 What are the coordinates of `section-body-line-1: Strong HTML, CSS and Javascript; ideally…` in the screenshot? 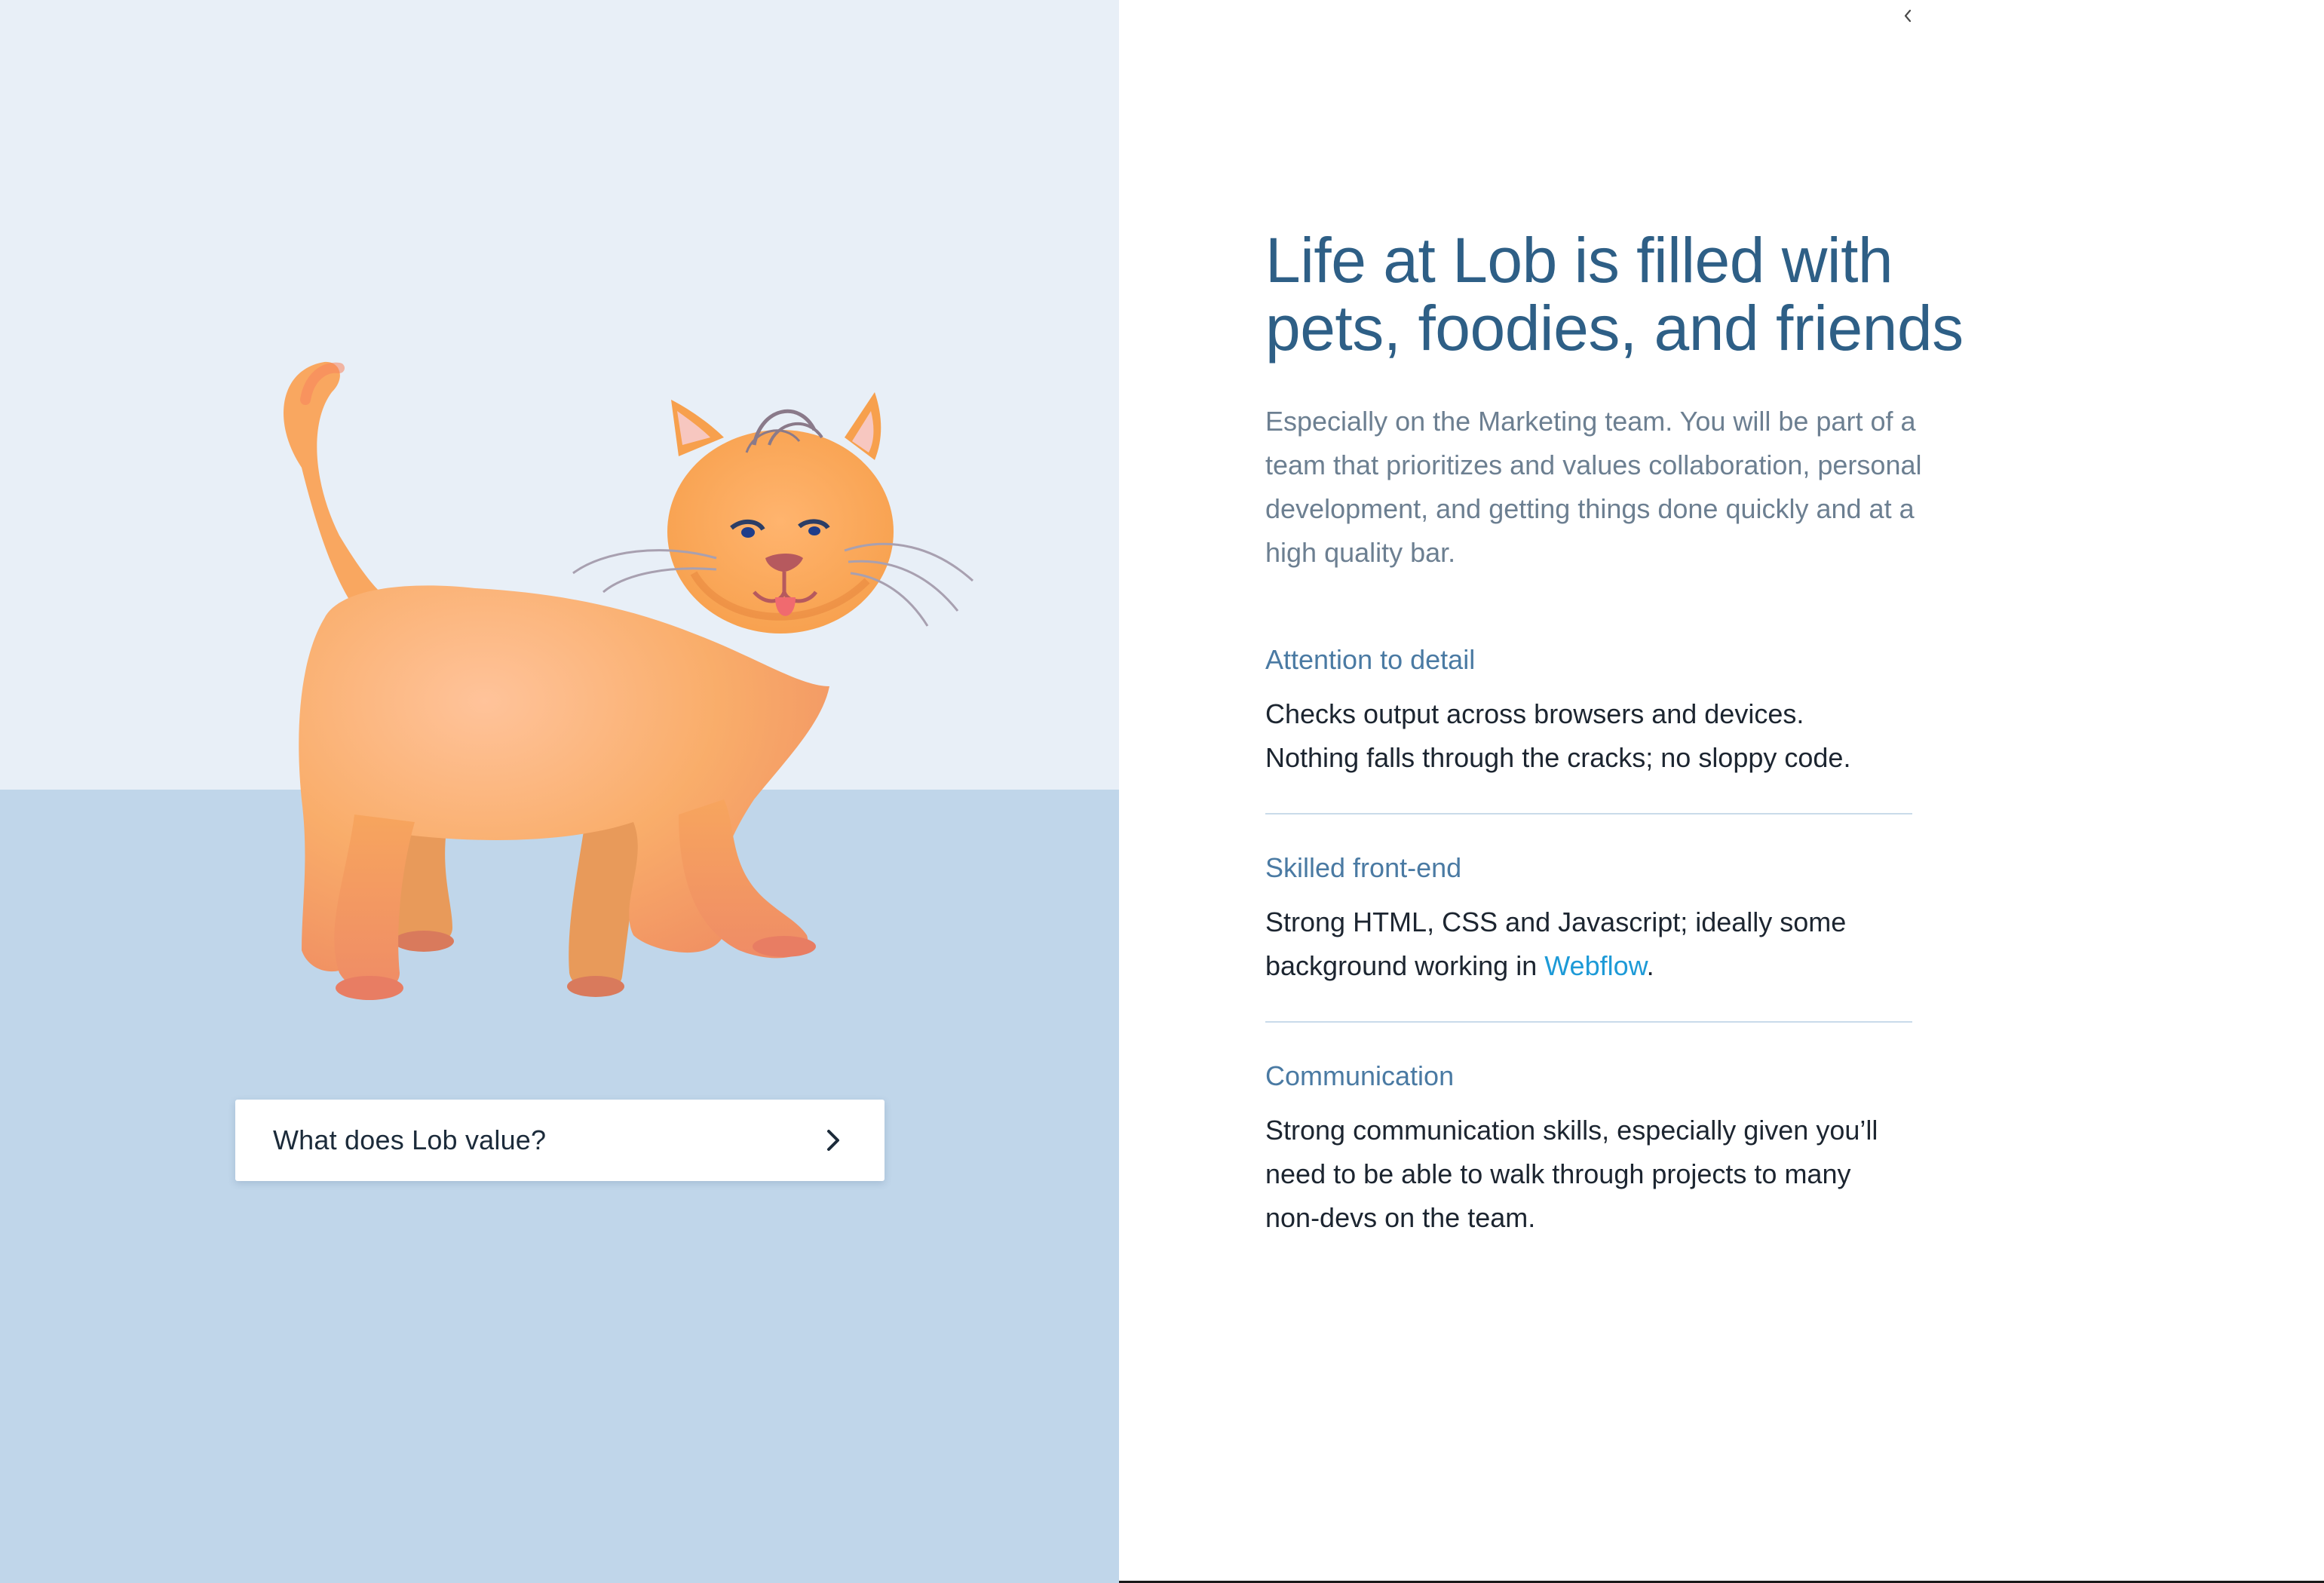 It's located at (1556, 922).